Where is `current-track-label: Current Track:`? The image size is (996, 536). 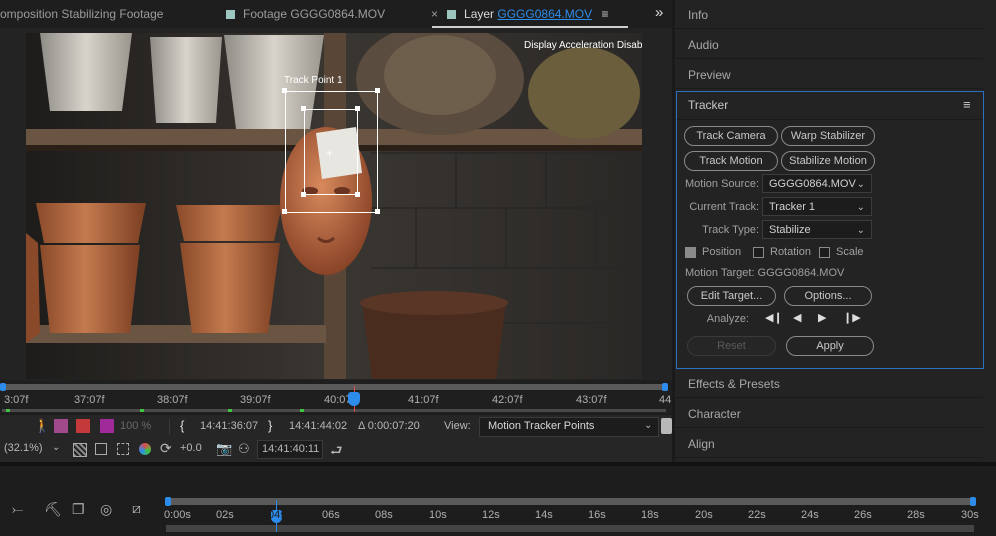
current-track-label: Current Track: is located at coordinates (724, 207).